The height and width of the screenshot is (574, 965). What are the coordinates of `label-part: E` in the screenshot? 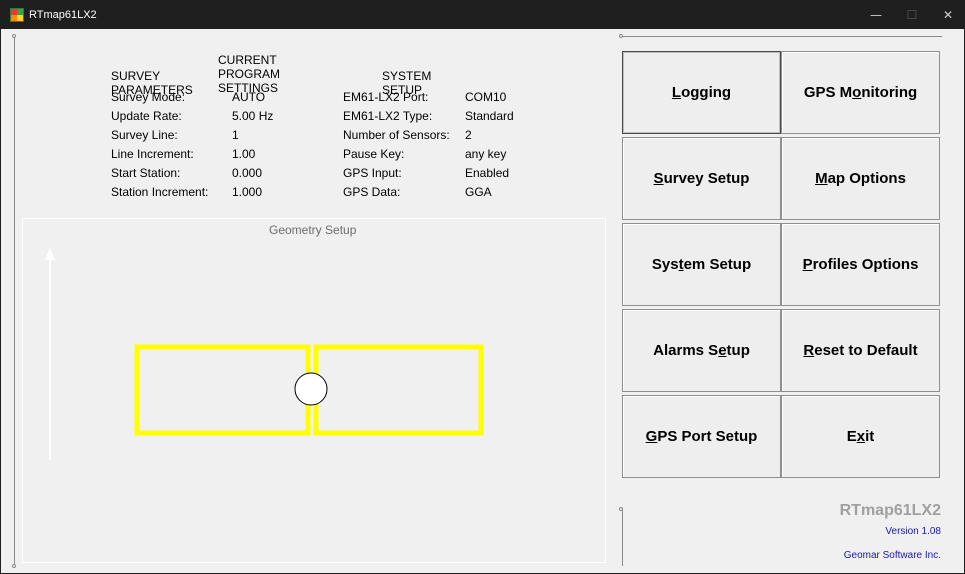 It's located at (851, 436).